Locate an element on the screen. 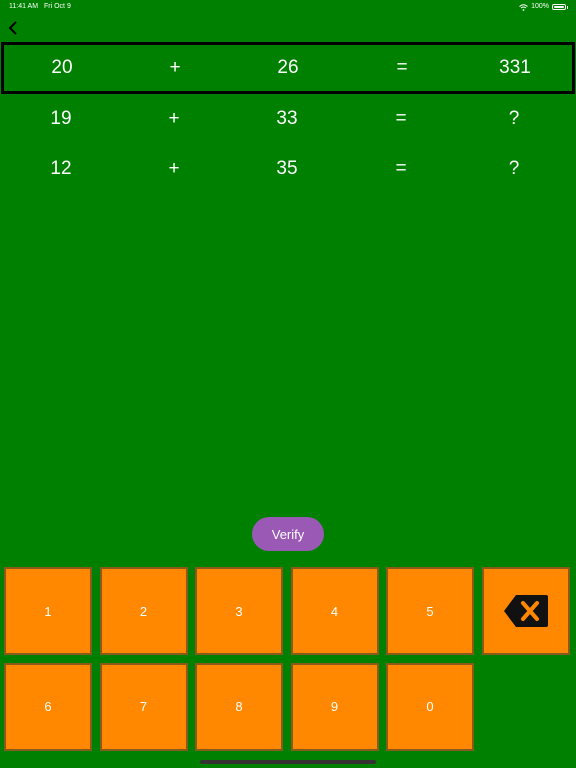 This screenshot has height=768, width=576. equation-row: 12 + 35 = ? is located at coordinates (288, 169).